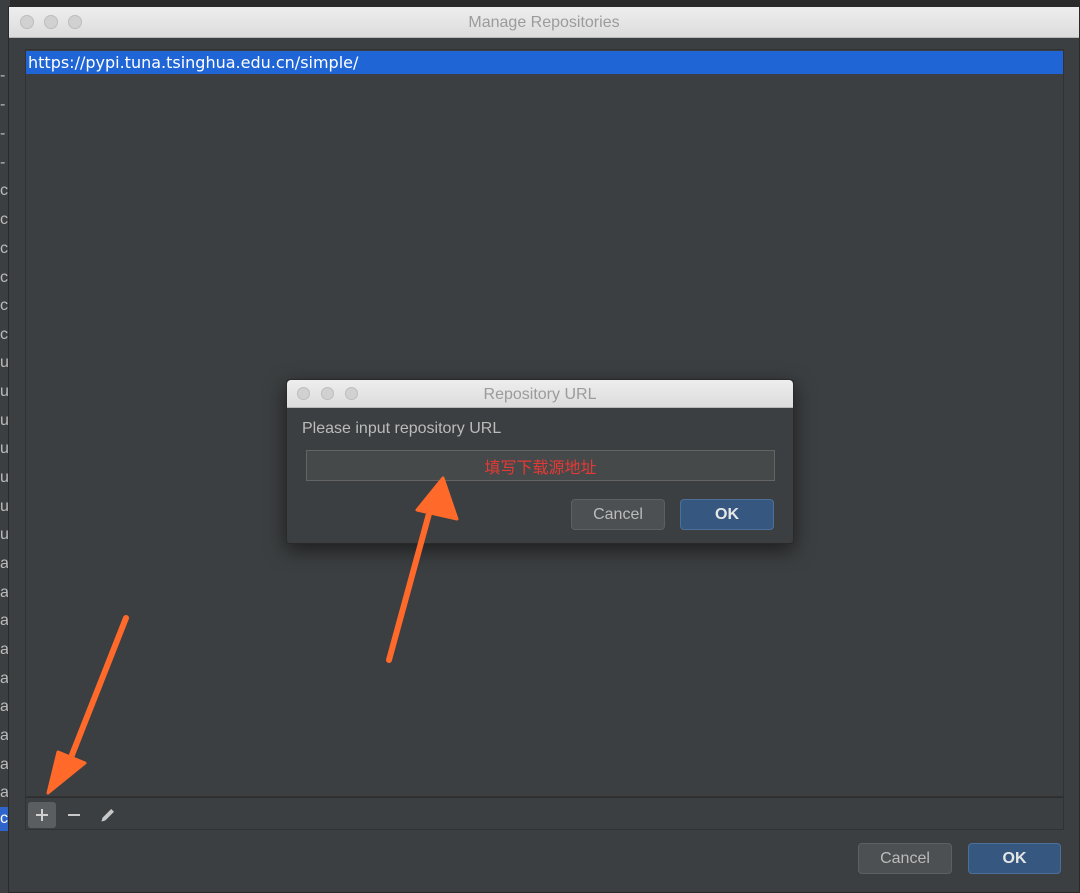 This screenshot has height=893, width=1080. What do you see at coordinates (905, 858) in the screenshot?
I see `cancel-button: Cancel` at bounding box center [905, 858].